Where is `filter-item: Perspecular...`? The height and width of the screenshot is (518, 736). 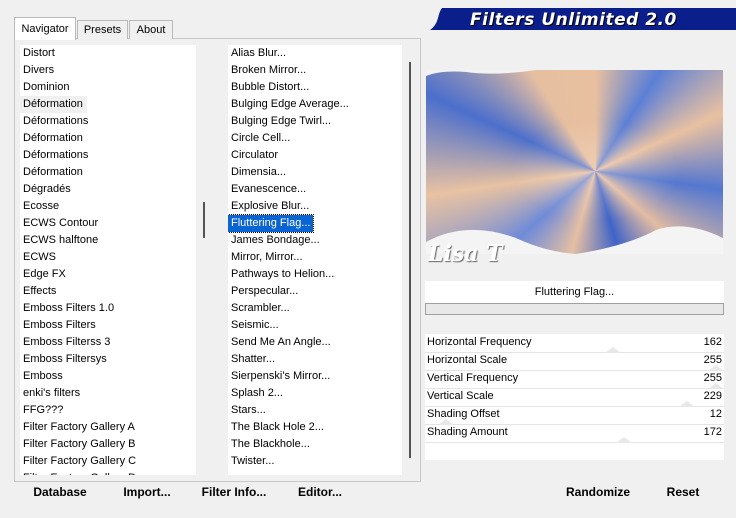 filter-item: Perspecular... is located at coordinates (315, 291).